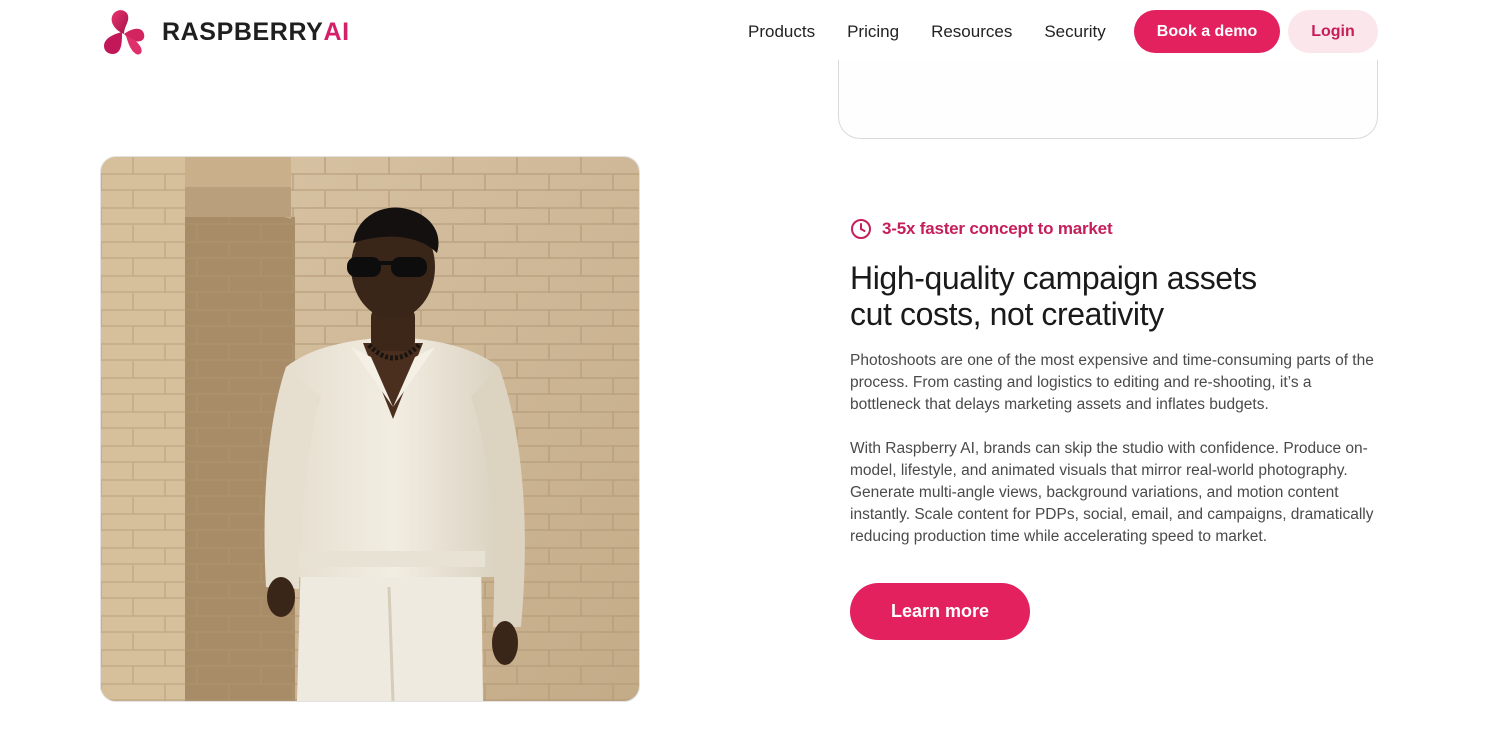 This screenshot has width=1495, height=752. Describe the element at coordinates (861, 229) in the screenshot. I see `clock-icon` at that location.